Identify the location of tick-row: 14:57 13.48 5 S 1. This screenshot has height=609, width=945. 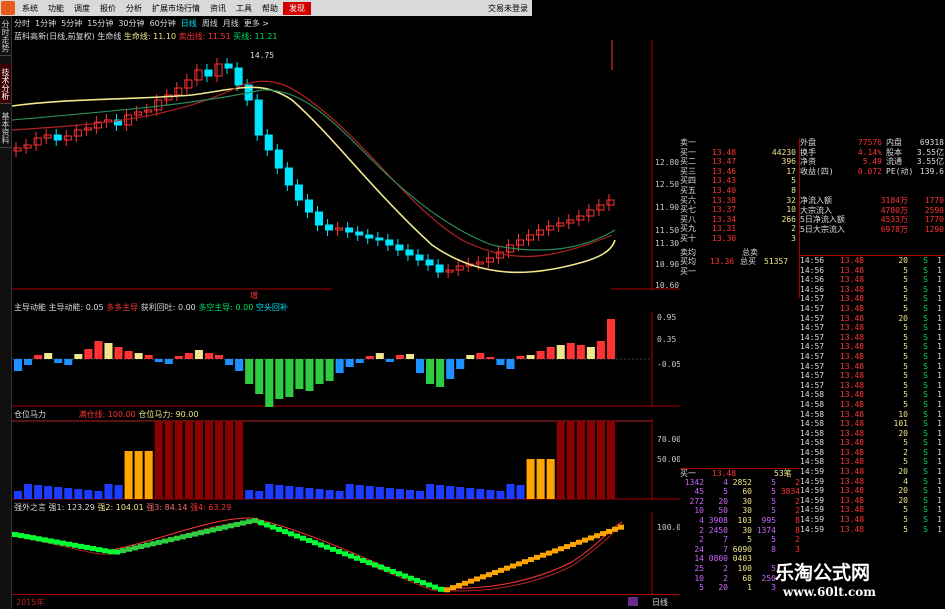
(872, 328).